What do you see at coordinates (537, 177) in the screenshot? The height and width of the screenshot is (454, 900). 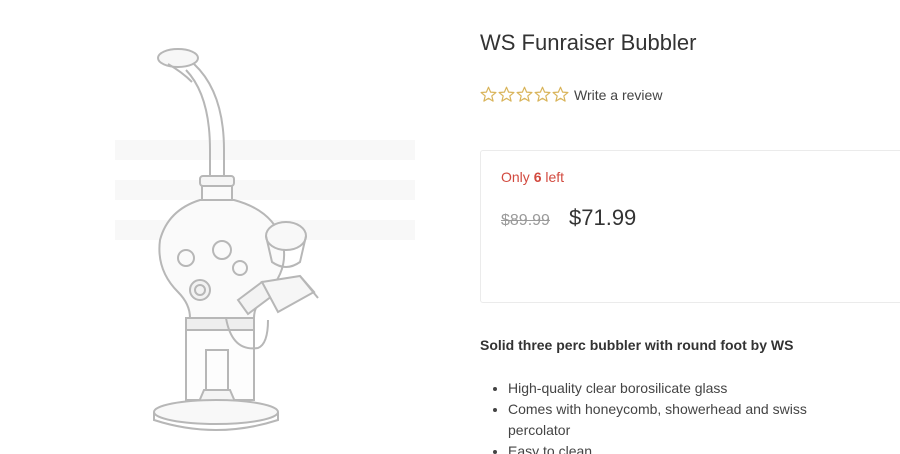 I see `stock-count: 6` at bounding box center [537, 177].